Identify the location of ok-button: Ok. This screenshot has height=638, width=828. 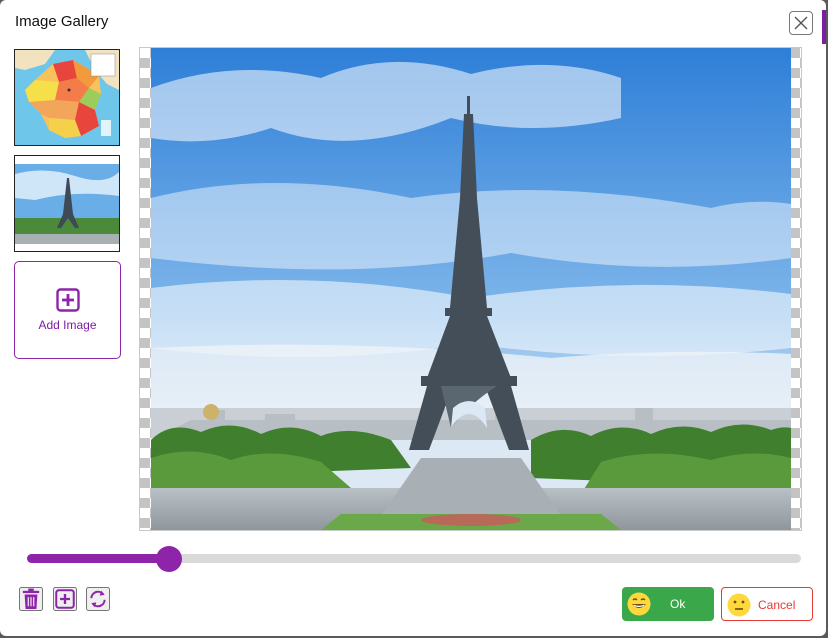
(668, 604).